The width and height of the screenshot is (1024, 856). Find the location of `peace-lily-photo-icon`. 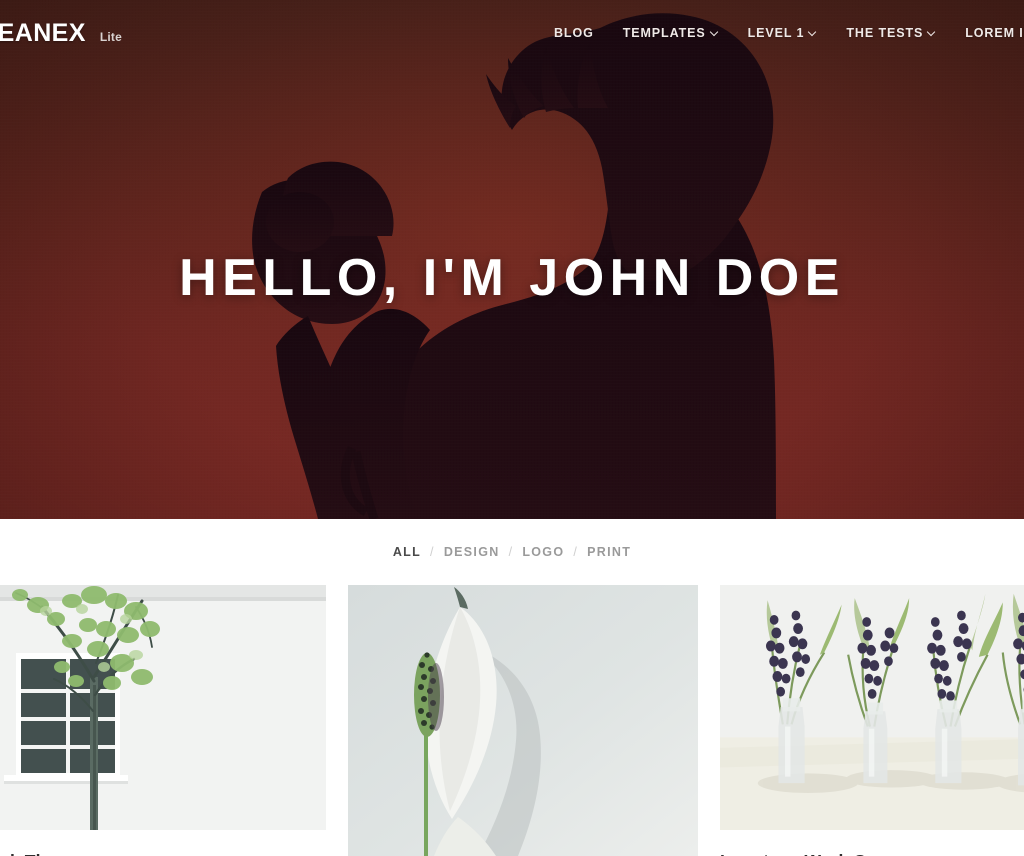

peace-lily-photo-icon is located at coordinates (523, 720).